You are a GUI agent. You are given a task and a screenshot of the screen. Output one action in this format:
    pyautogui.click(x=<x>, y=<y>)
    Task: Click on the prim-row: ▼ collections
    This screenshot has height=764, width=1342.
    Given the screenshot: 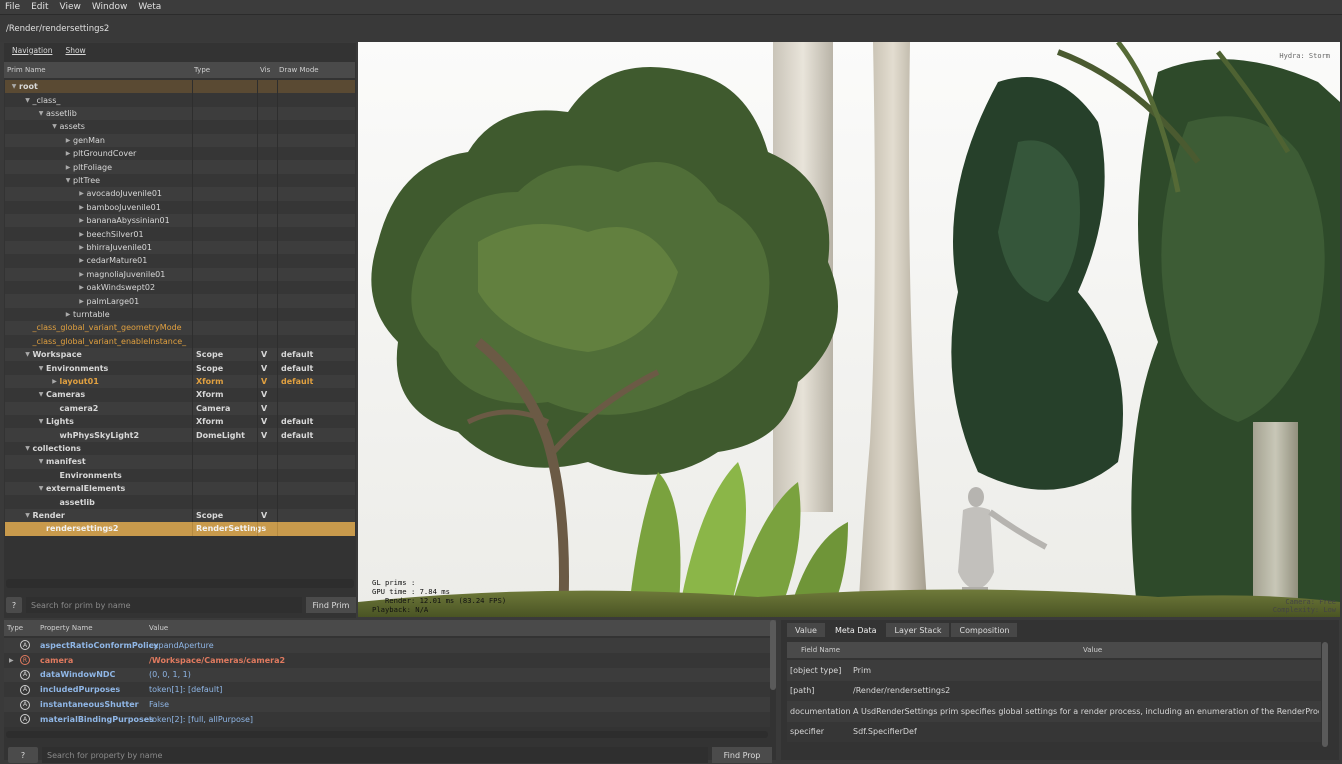 What is the action you would take?
    pyautogui.click(x=180, y=448)
    